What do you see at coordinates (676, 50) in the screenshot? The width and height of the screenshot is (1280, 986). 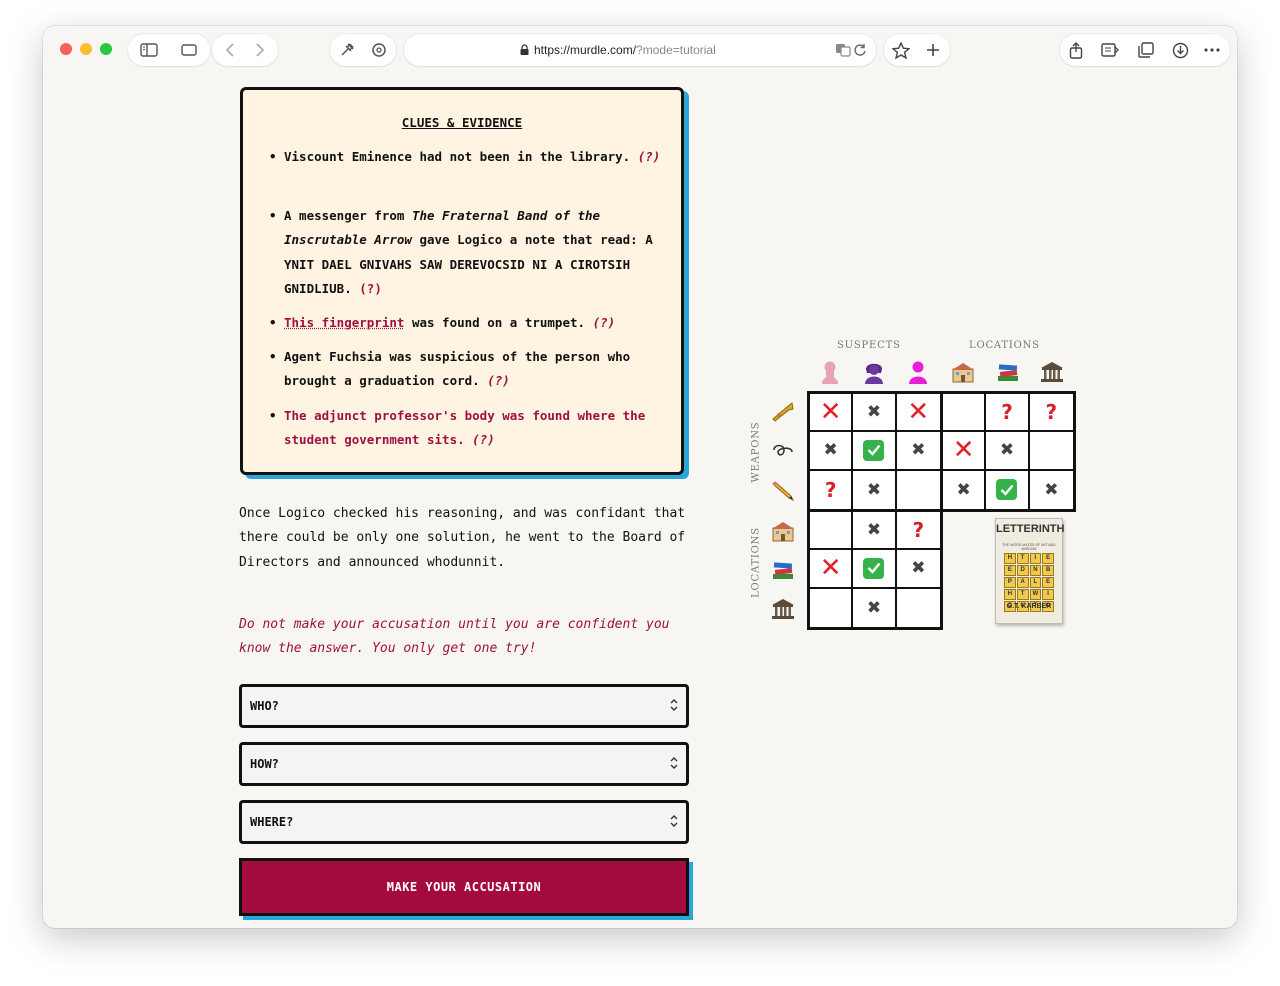 I see `url-query: ?mode=tutorial` at bounding box center [676, 50].